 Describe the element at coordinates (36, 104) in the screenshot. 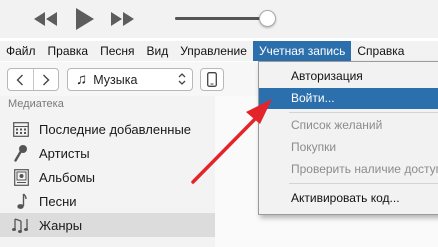

I see `sidebar-header: Медиатека` at that location.